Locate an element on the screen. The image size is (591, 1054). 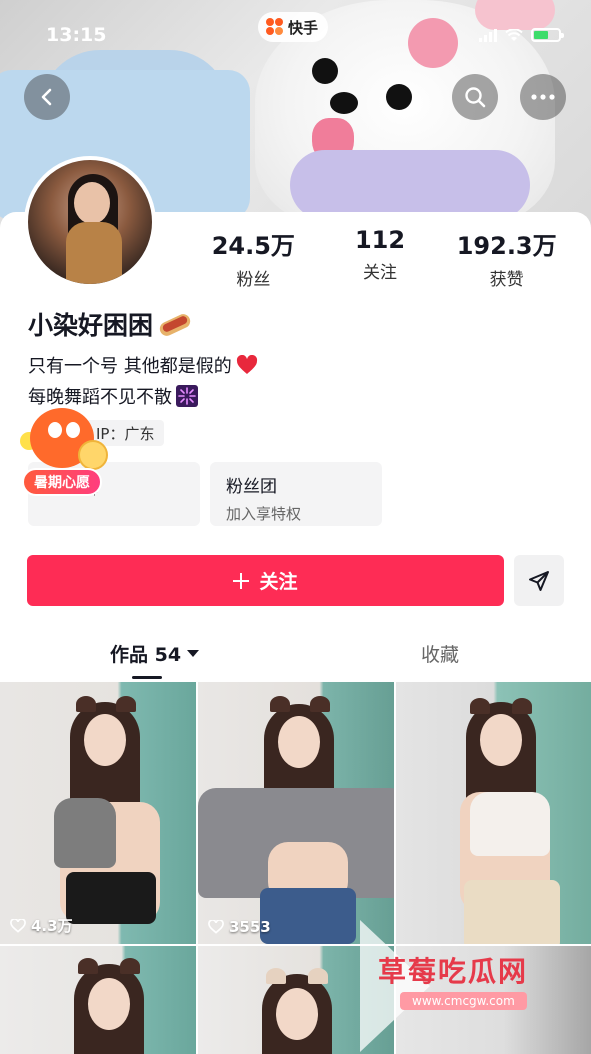
bio-line: 只有一个号 其他都是假的 is located at coordinates (143, 365).